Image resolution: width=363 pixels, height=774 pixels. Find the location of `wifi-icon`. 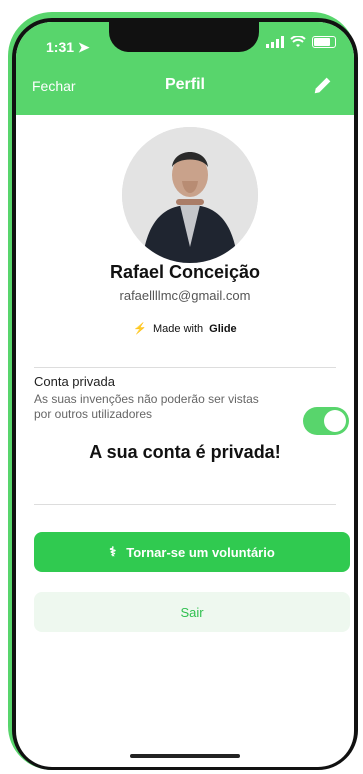

wifi-icon is located at coordinates (298, 41).